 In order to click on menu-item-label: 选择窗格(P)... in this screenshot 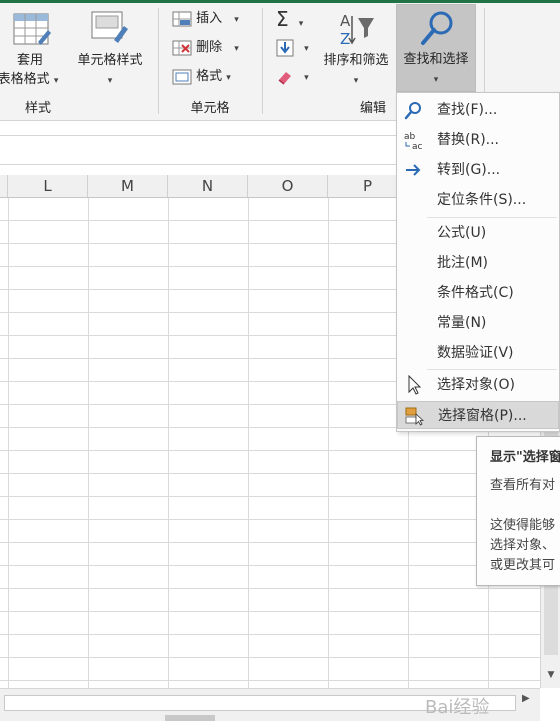, I will do `click(482, 416)`.